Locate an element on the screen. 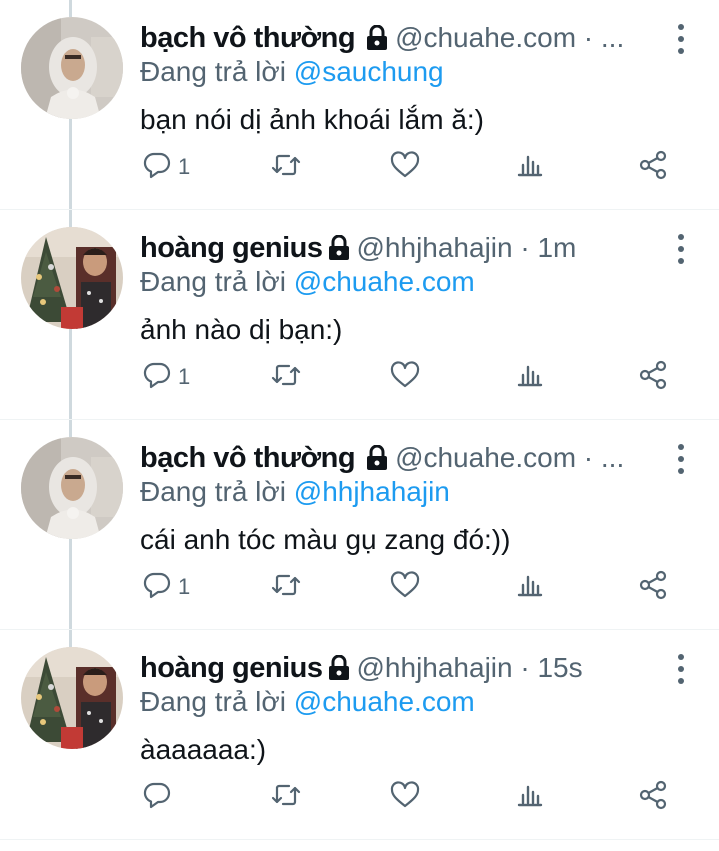 The height and width of the screenshot is (851, 719). tweet-header: hoàng genius @hhjhahajin · 15s is located at coordinates (400, 668).